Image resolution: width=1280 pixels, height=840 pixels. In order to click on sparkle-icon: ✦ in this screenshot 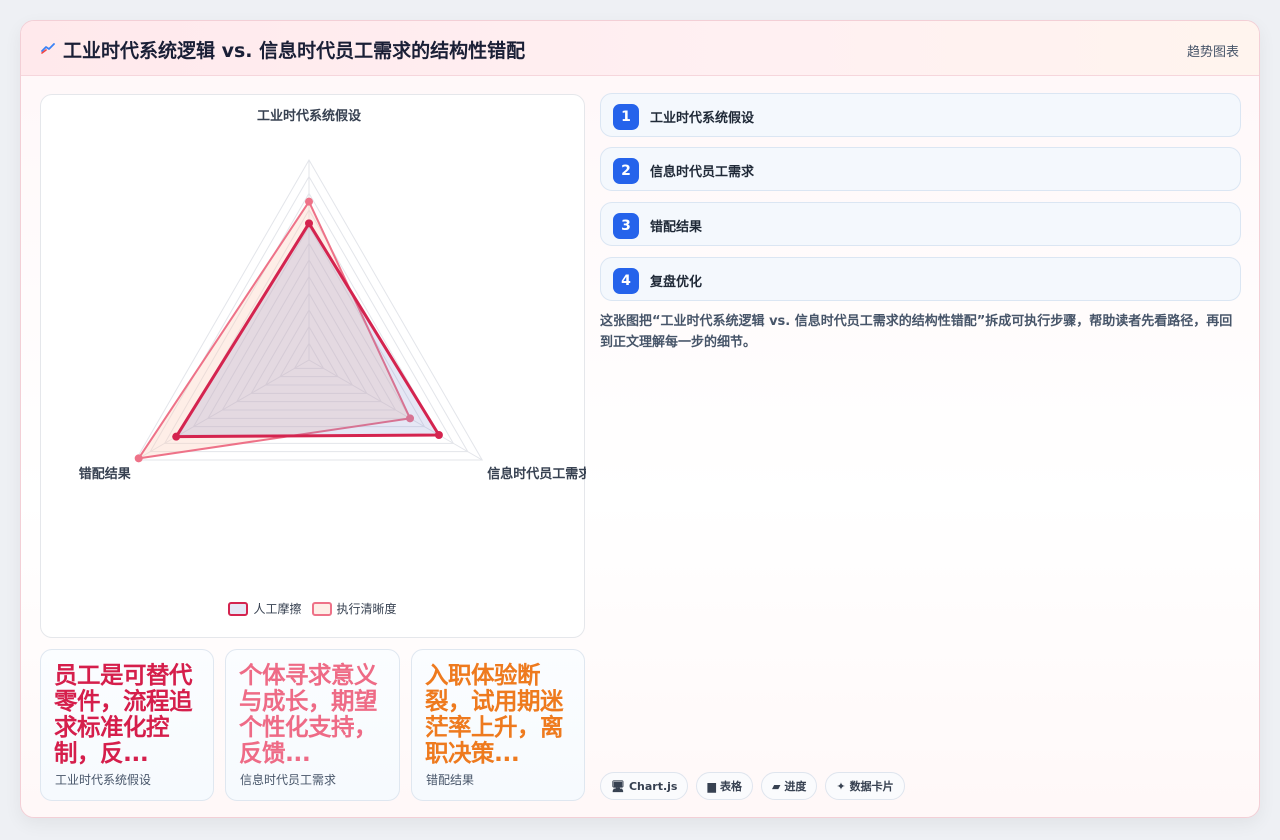, I will do `click(841, 786)`.